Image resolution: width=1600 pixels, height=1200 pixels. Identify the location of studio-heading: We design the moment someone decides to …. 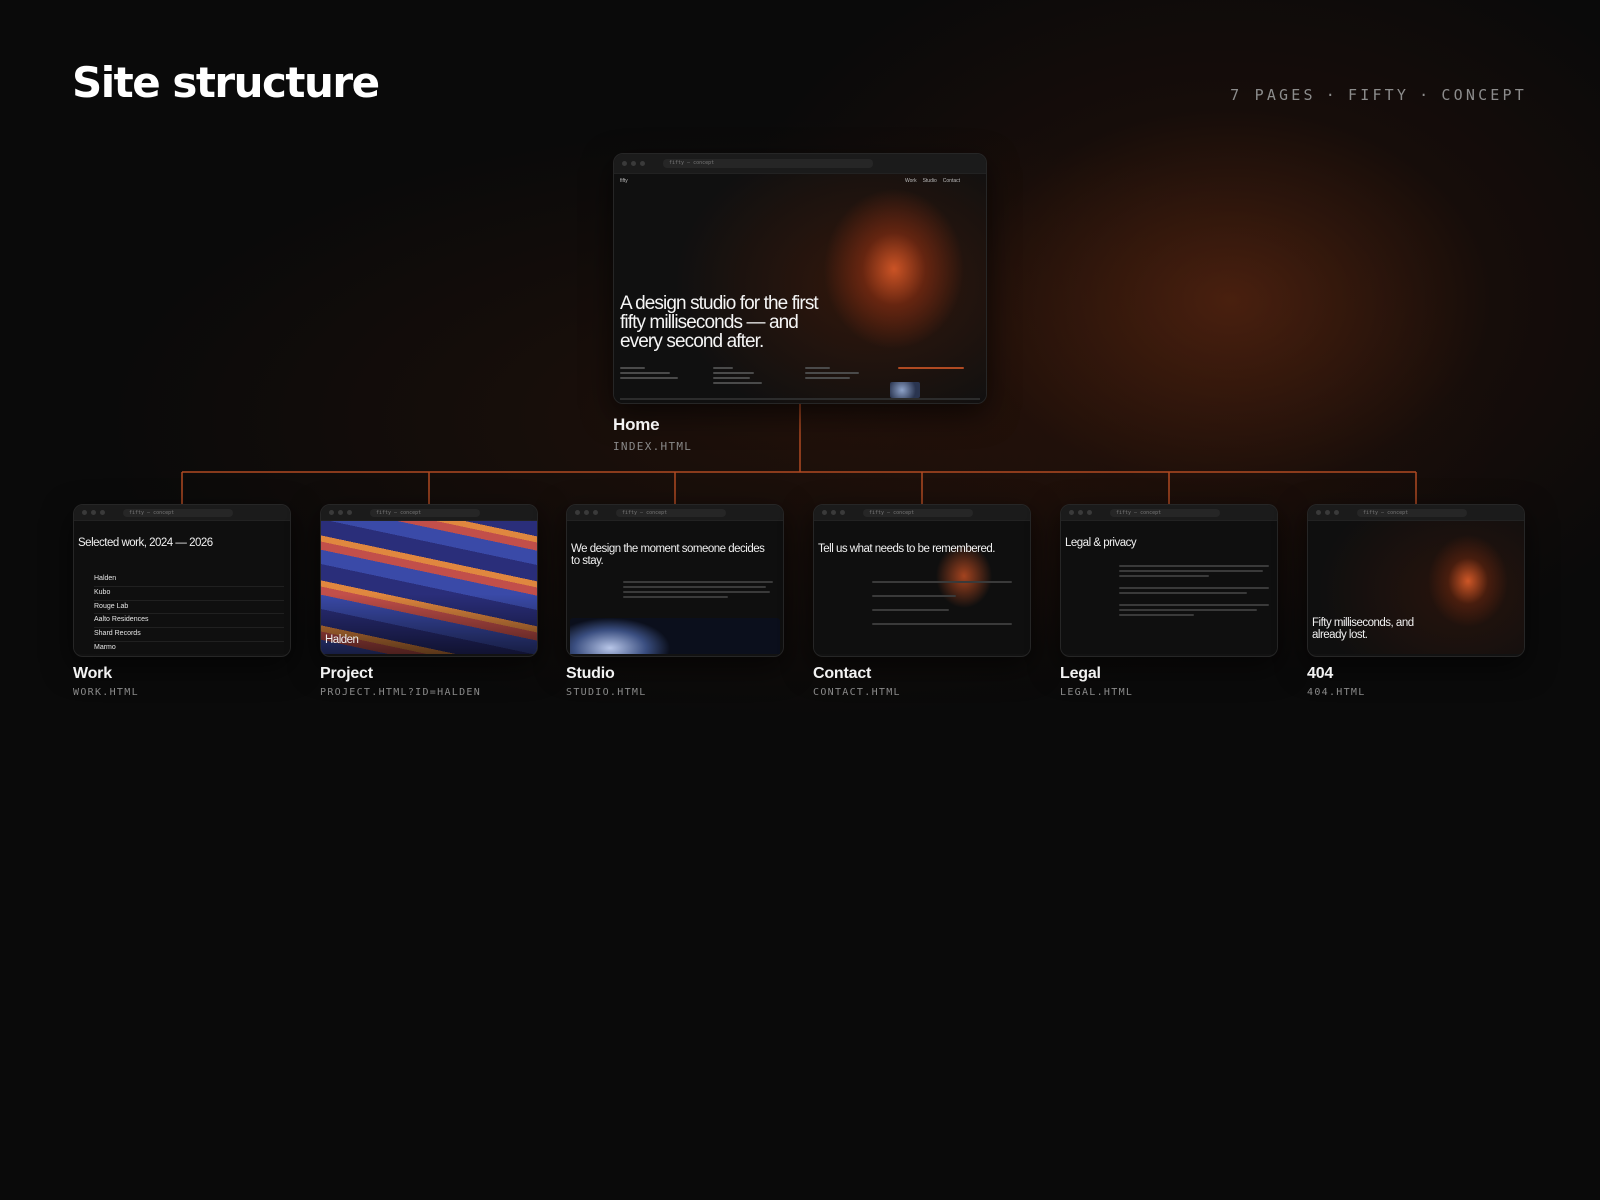
(668, 555).